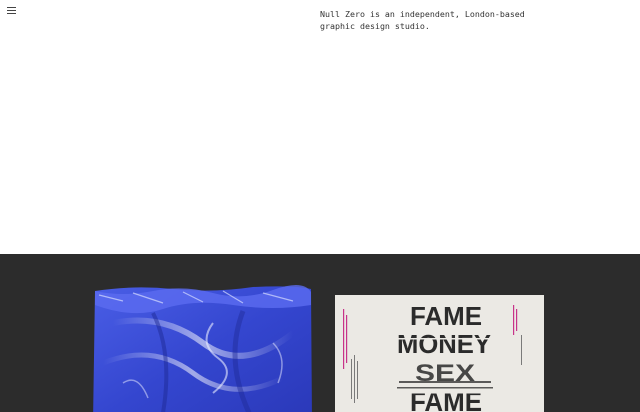 The height and width of the screenshot is (412, 640). What do you see at coordinates (446, 399) in the screenshot?
I see `poster-word-4: FAME` at bounding box center [446, 399].